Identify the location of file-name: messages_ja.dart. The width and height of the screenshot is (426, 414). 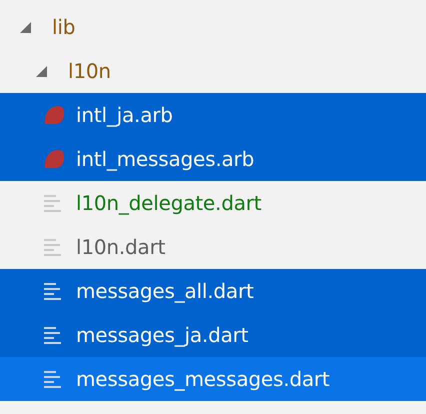
(162, 335).